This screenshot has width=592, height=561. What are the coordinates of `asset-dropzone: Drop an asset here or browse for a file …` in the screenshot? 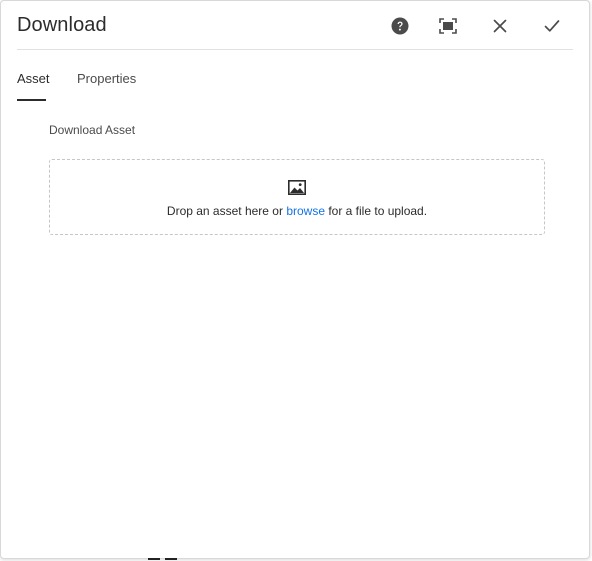 It's located at (297, 197).